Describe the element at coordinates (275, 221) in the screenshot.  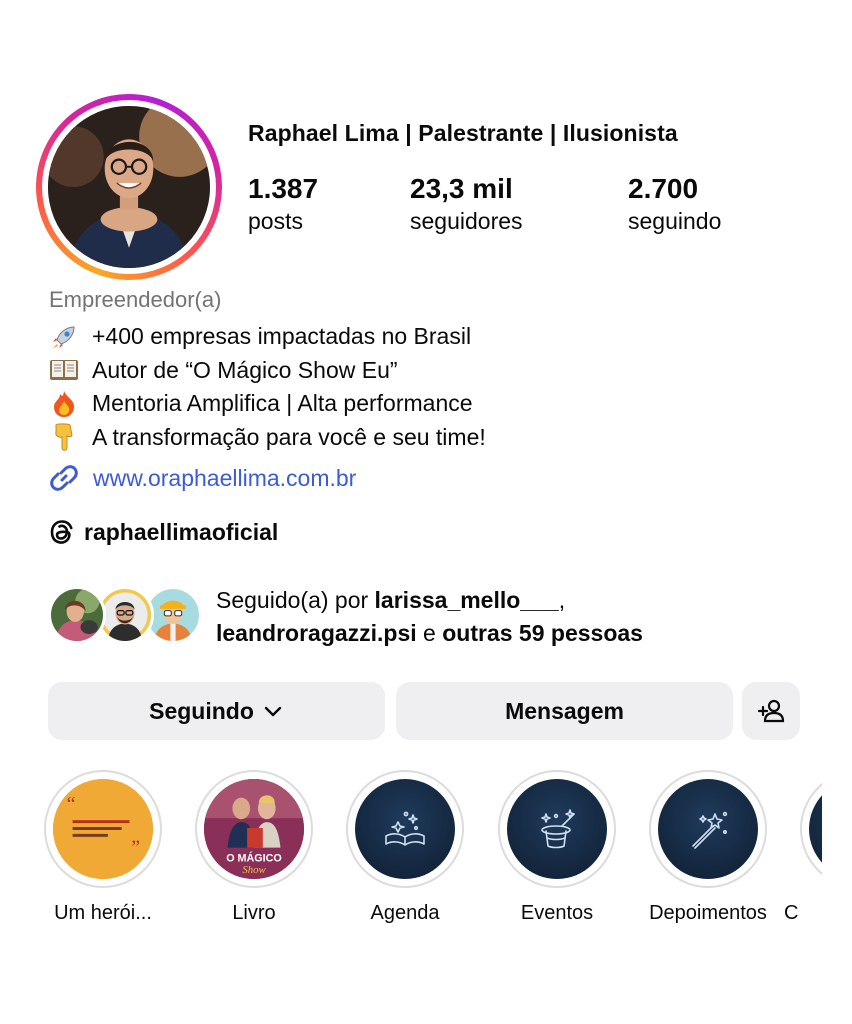
I see `posts-label: posts` at that location.